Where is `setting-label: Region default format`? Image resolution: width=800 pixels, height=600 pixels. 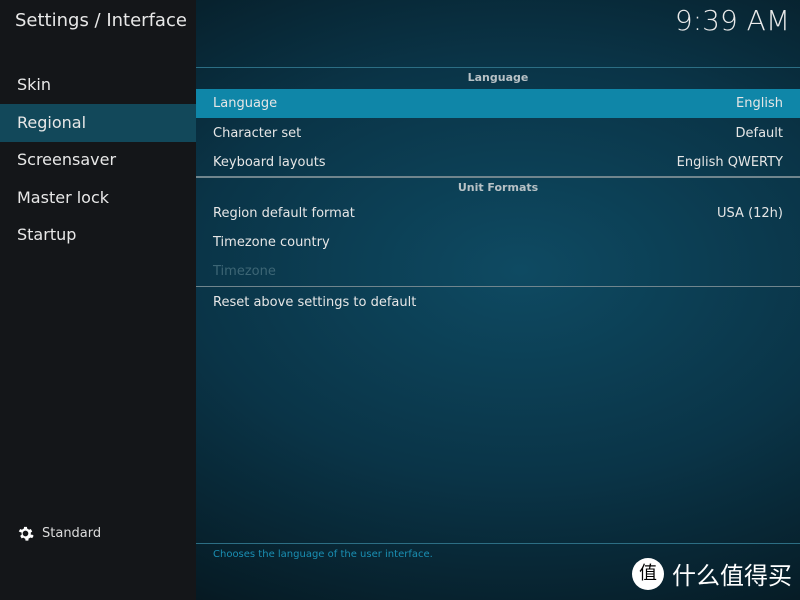 setting-label: Region default format is located at coordinates (284, 213).